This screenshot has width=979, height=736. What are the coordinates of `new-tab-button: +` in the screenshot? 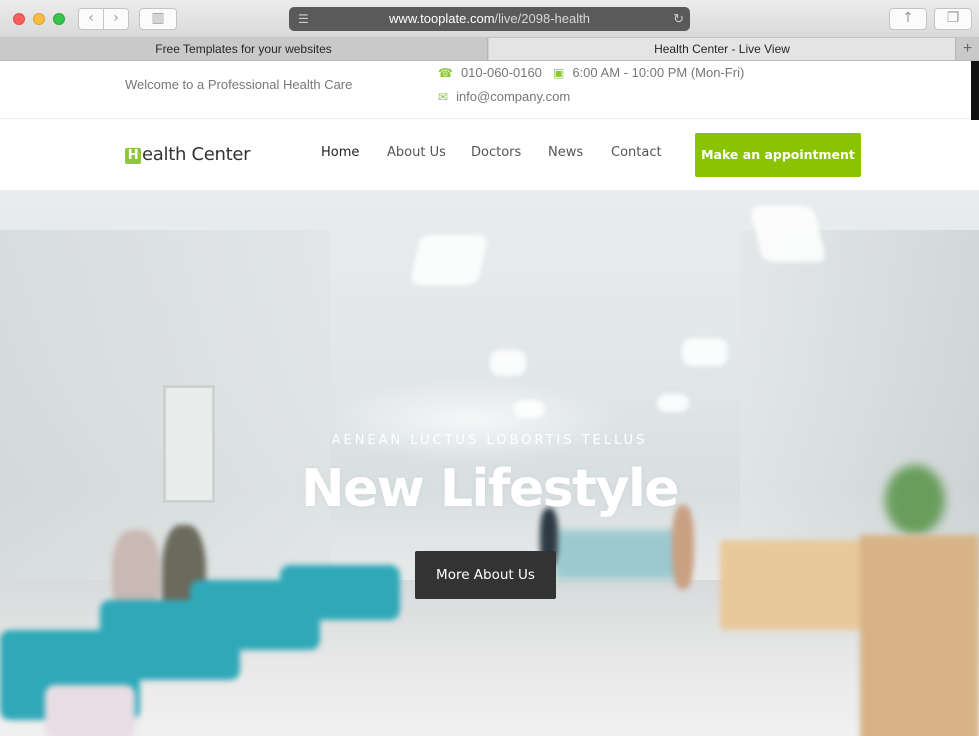 It's located at (967, 49).